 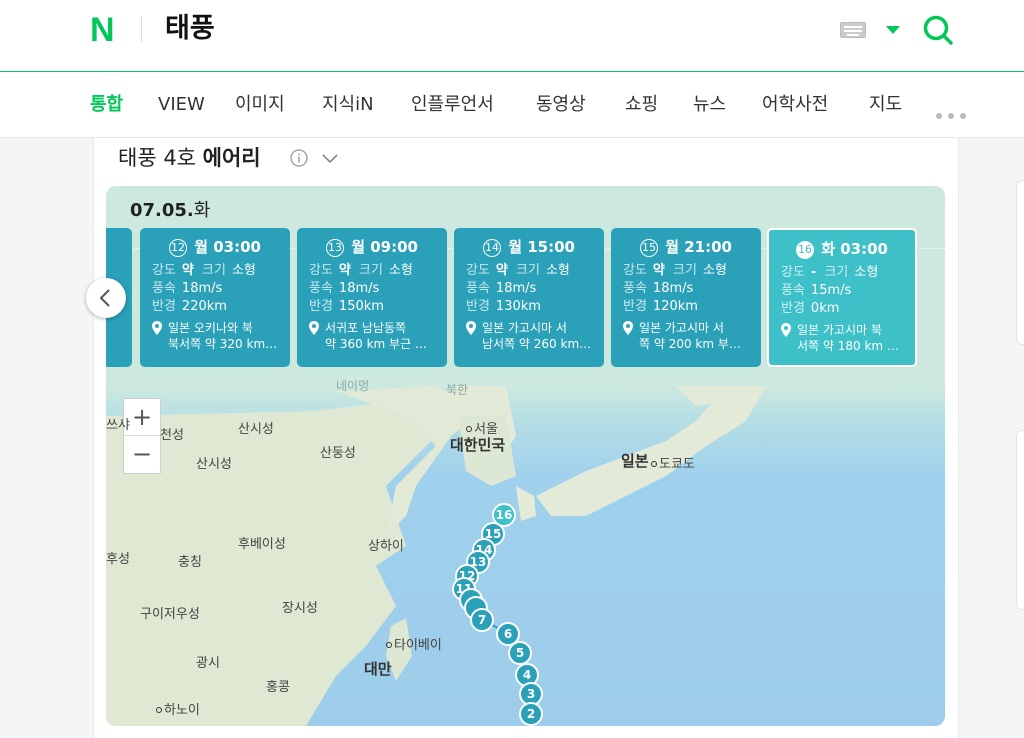 I want to click on keyboard-icon, so click(x=853, y=30).